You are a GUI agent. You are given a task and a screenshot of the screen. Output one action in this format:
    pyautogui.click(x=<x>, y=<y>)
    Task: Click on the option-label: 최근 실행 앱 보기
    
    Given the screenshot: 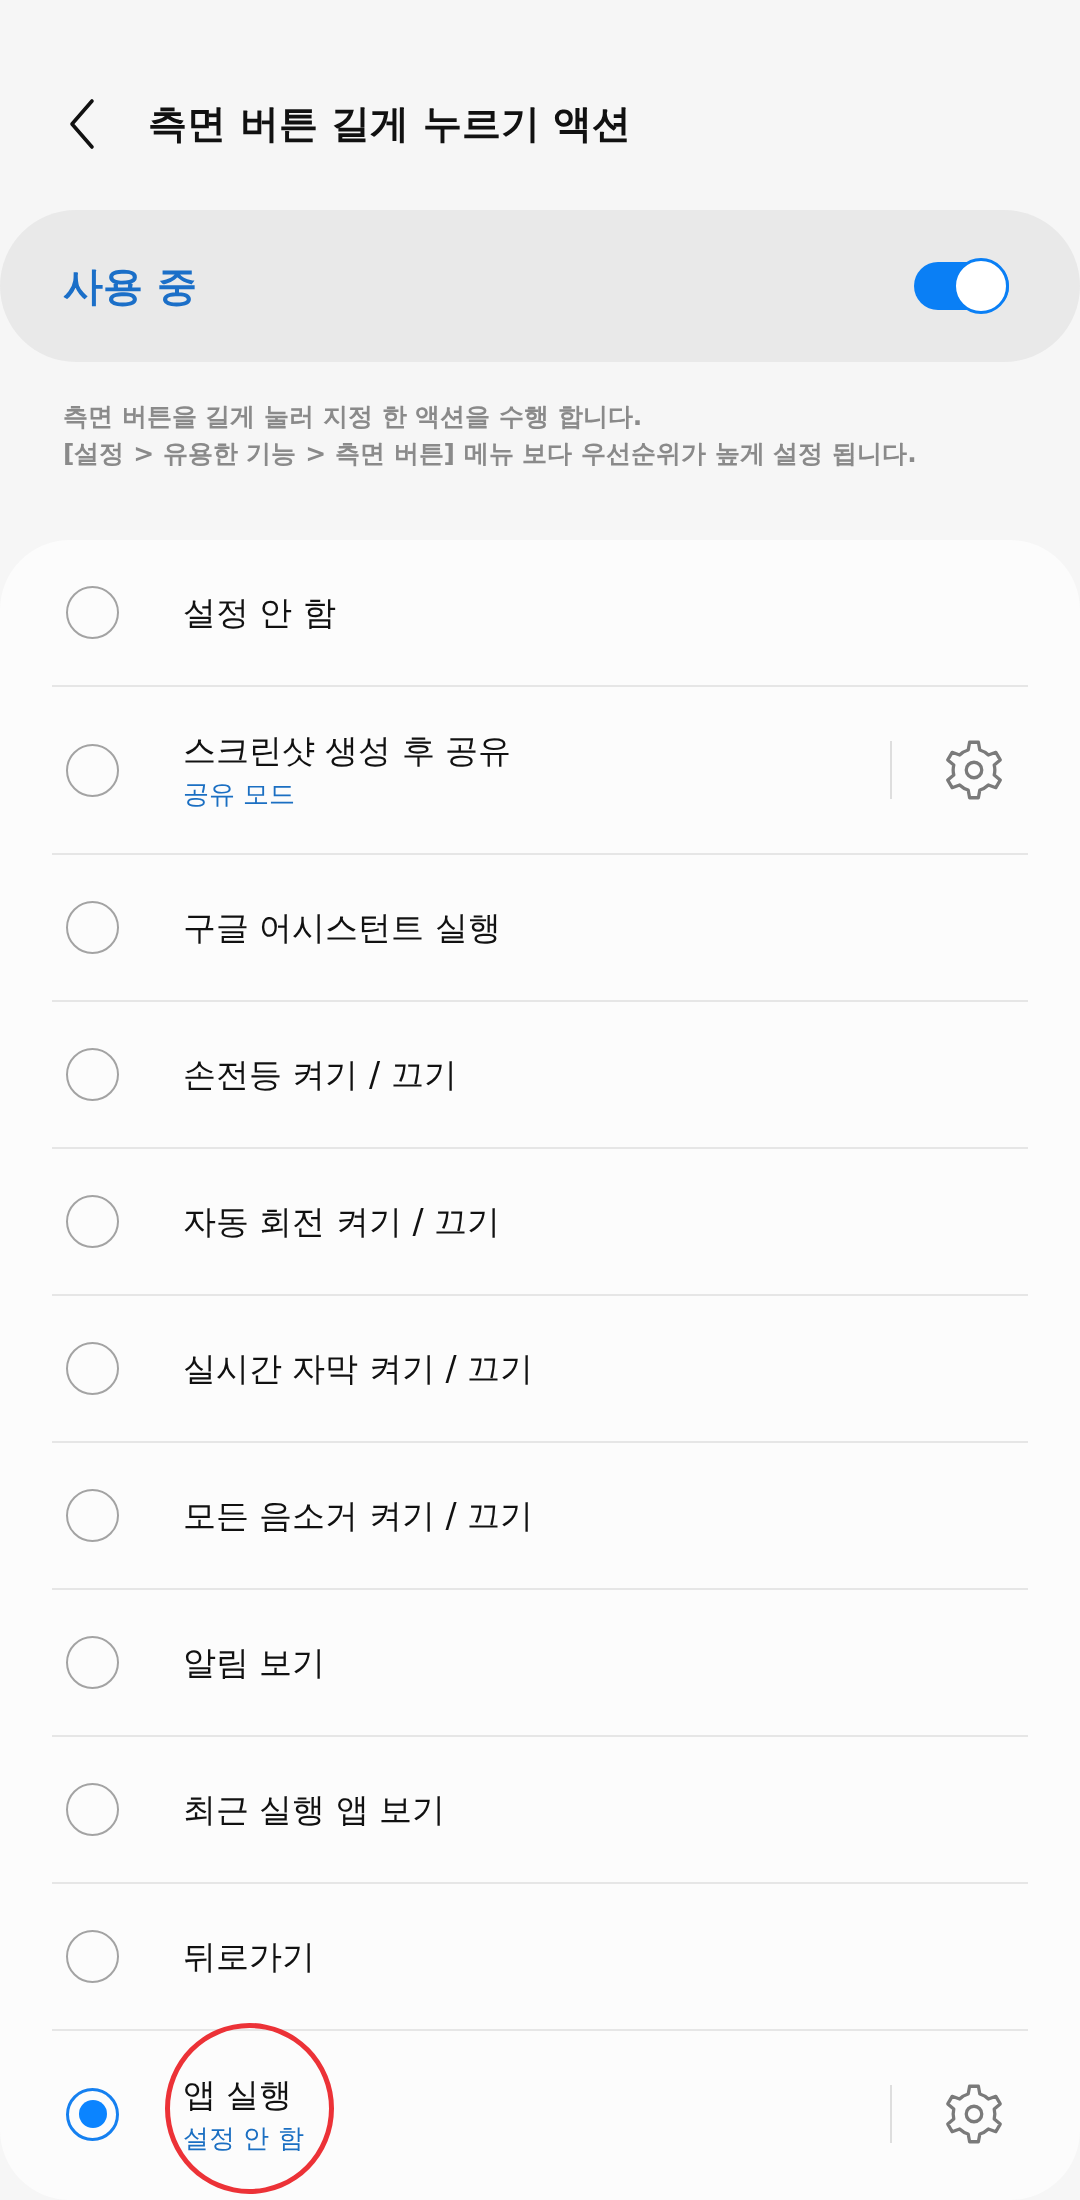 What is the action you would take?
    pyautogui.click(x=314, y=1809)
    